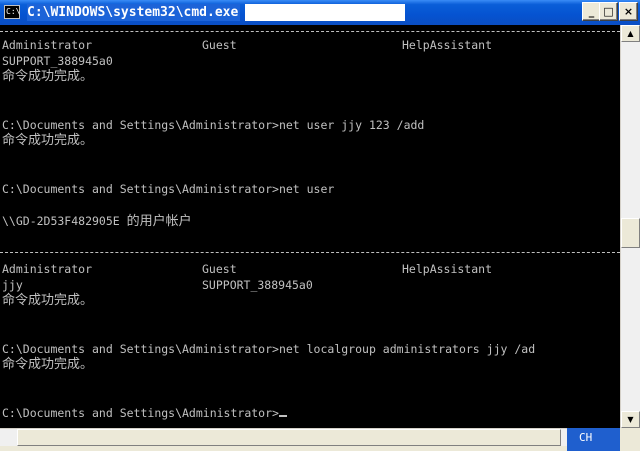 Image resolution: width=640 pixels, height=451 pixels. What do you see at coordinates (12, 285) in the screenshot?
I see `console-column: jjy` at bounding box center [12, 285].